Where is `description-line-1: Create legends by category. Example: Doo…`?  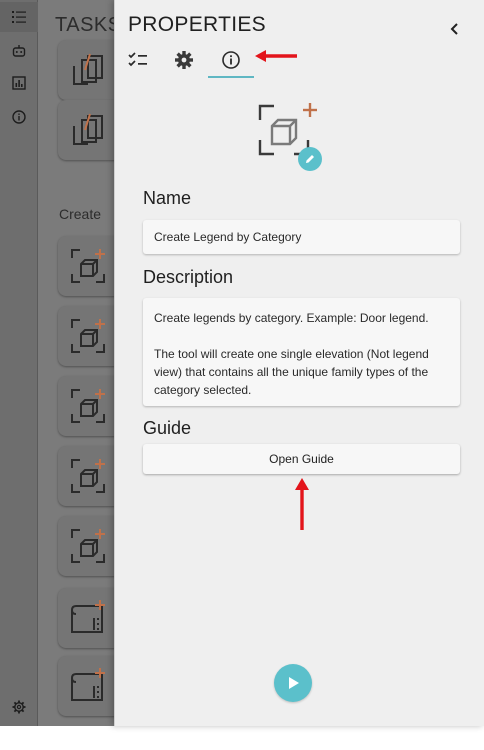 description-line-1: Create legends by category. Example: Doo… is located at coordinates (291, 318).